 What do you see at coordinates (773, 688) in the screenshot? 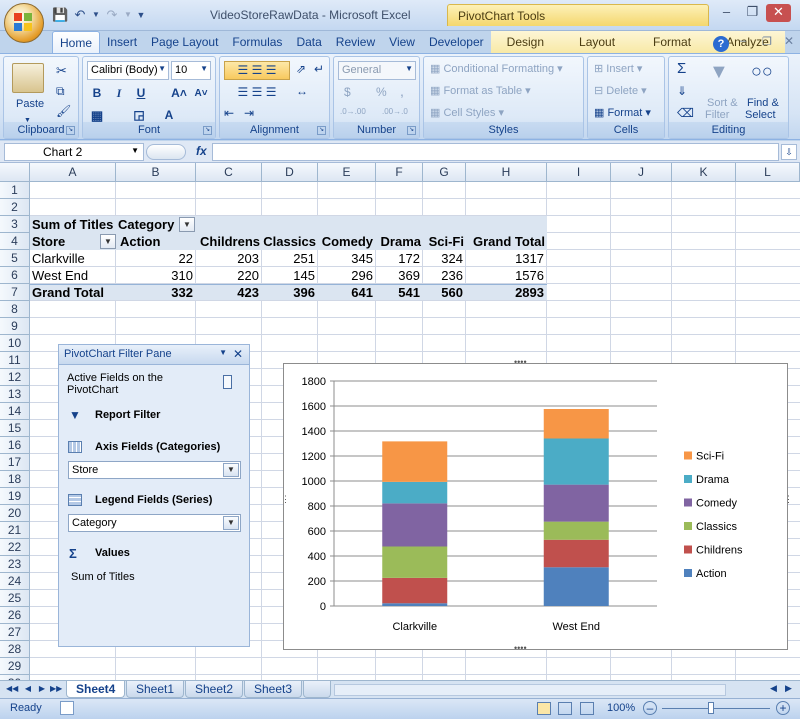
I see `scroll-left-icon: ◀` at bounding box center [773, 688].